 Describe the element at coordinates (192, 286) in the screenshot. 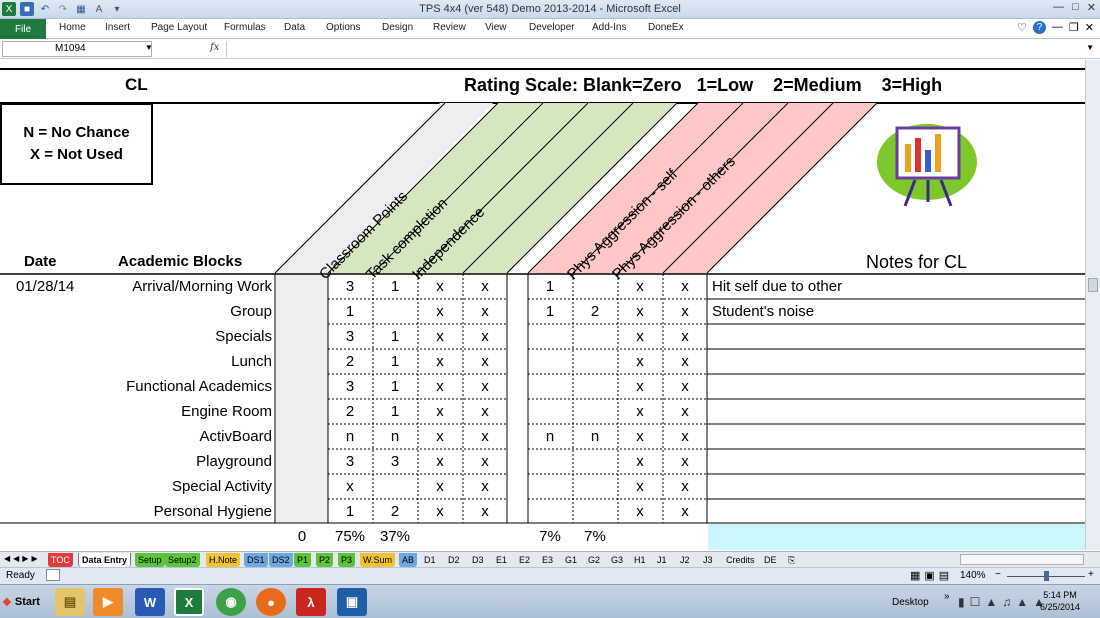

I see `block-label: Arrival/Morning Work` at that location.